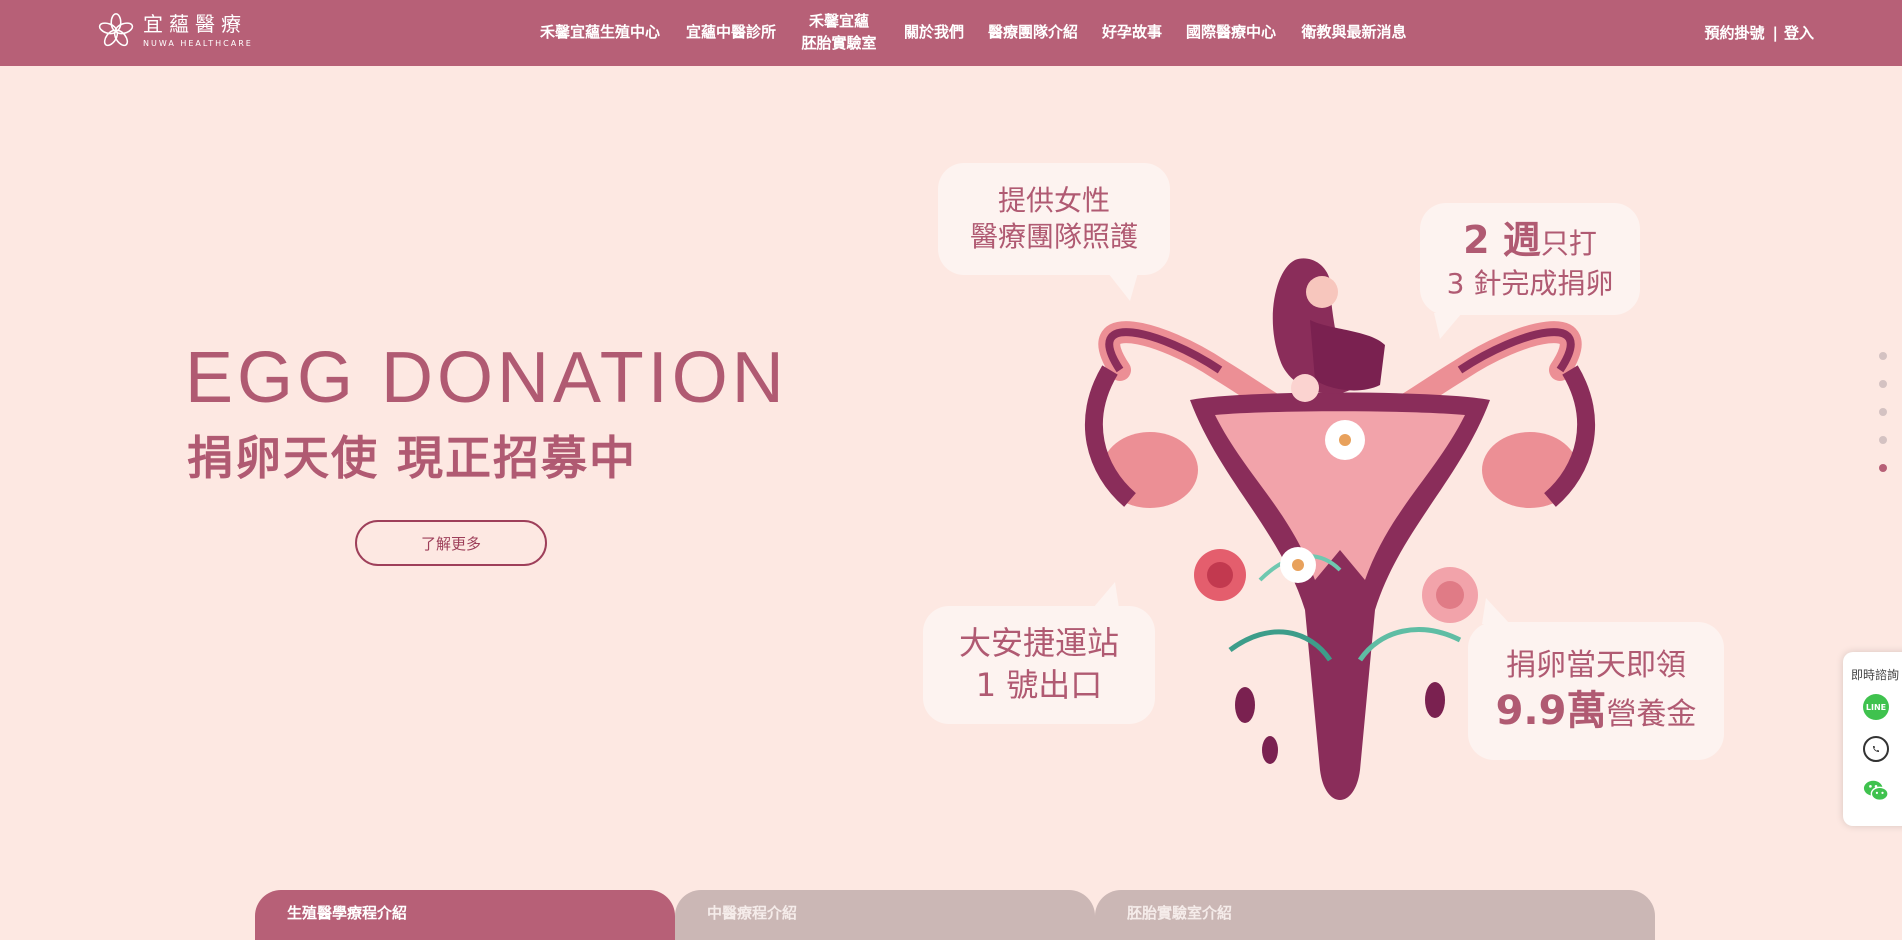 The width and height of the screenshot is (1902, 940). What do you see at coordinates (198, 43) in the screenshot?
I see `brand-name-en: NUWA HEALTHCARE` at bounding box center [198, 43].